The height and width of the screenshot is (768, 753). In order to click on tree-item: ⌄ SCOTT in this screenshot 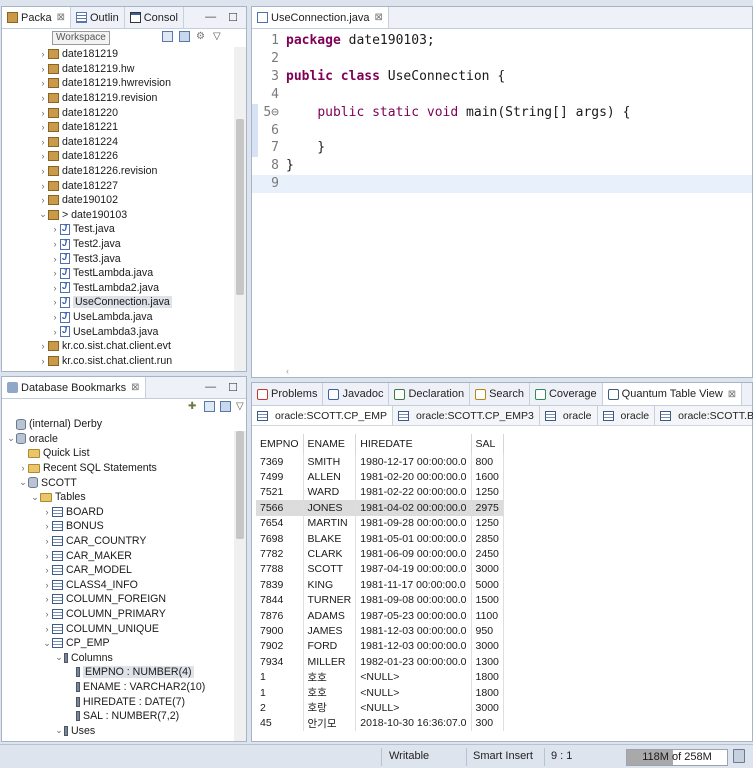, I will do `click(47, 482)`.